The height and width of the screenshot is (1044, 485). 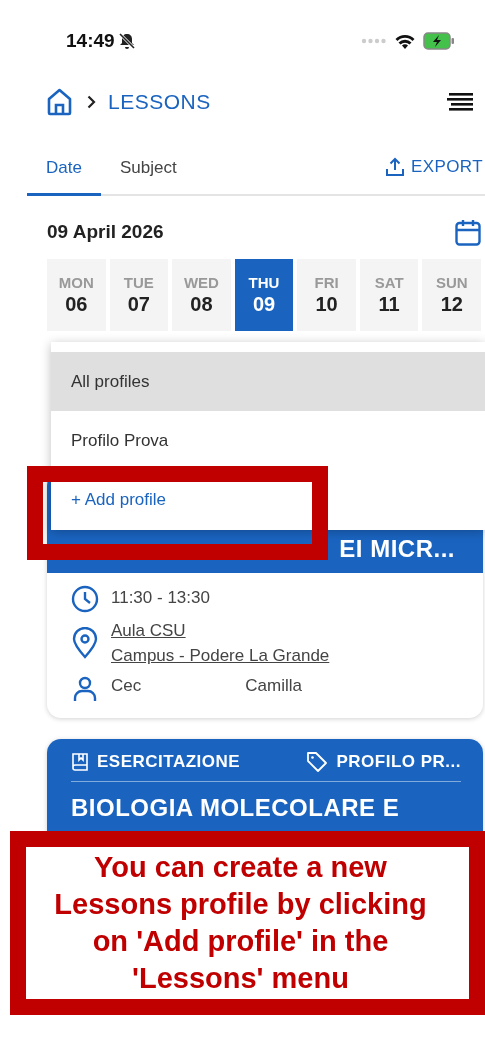 I want to click on wifi-icon, so click(x=405, y=41).